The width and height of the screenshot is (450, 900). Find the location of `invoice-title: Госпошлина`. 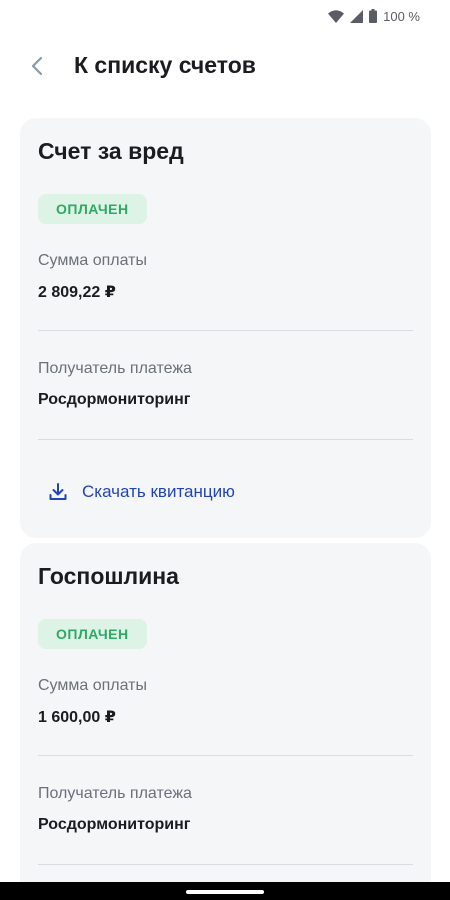

invoice-title: Госпошлина is located at coordinates (108, 576).